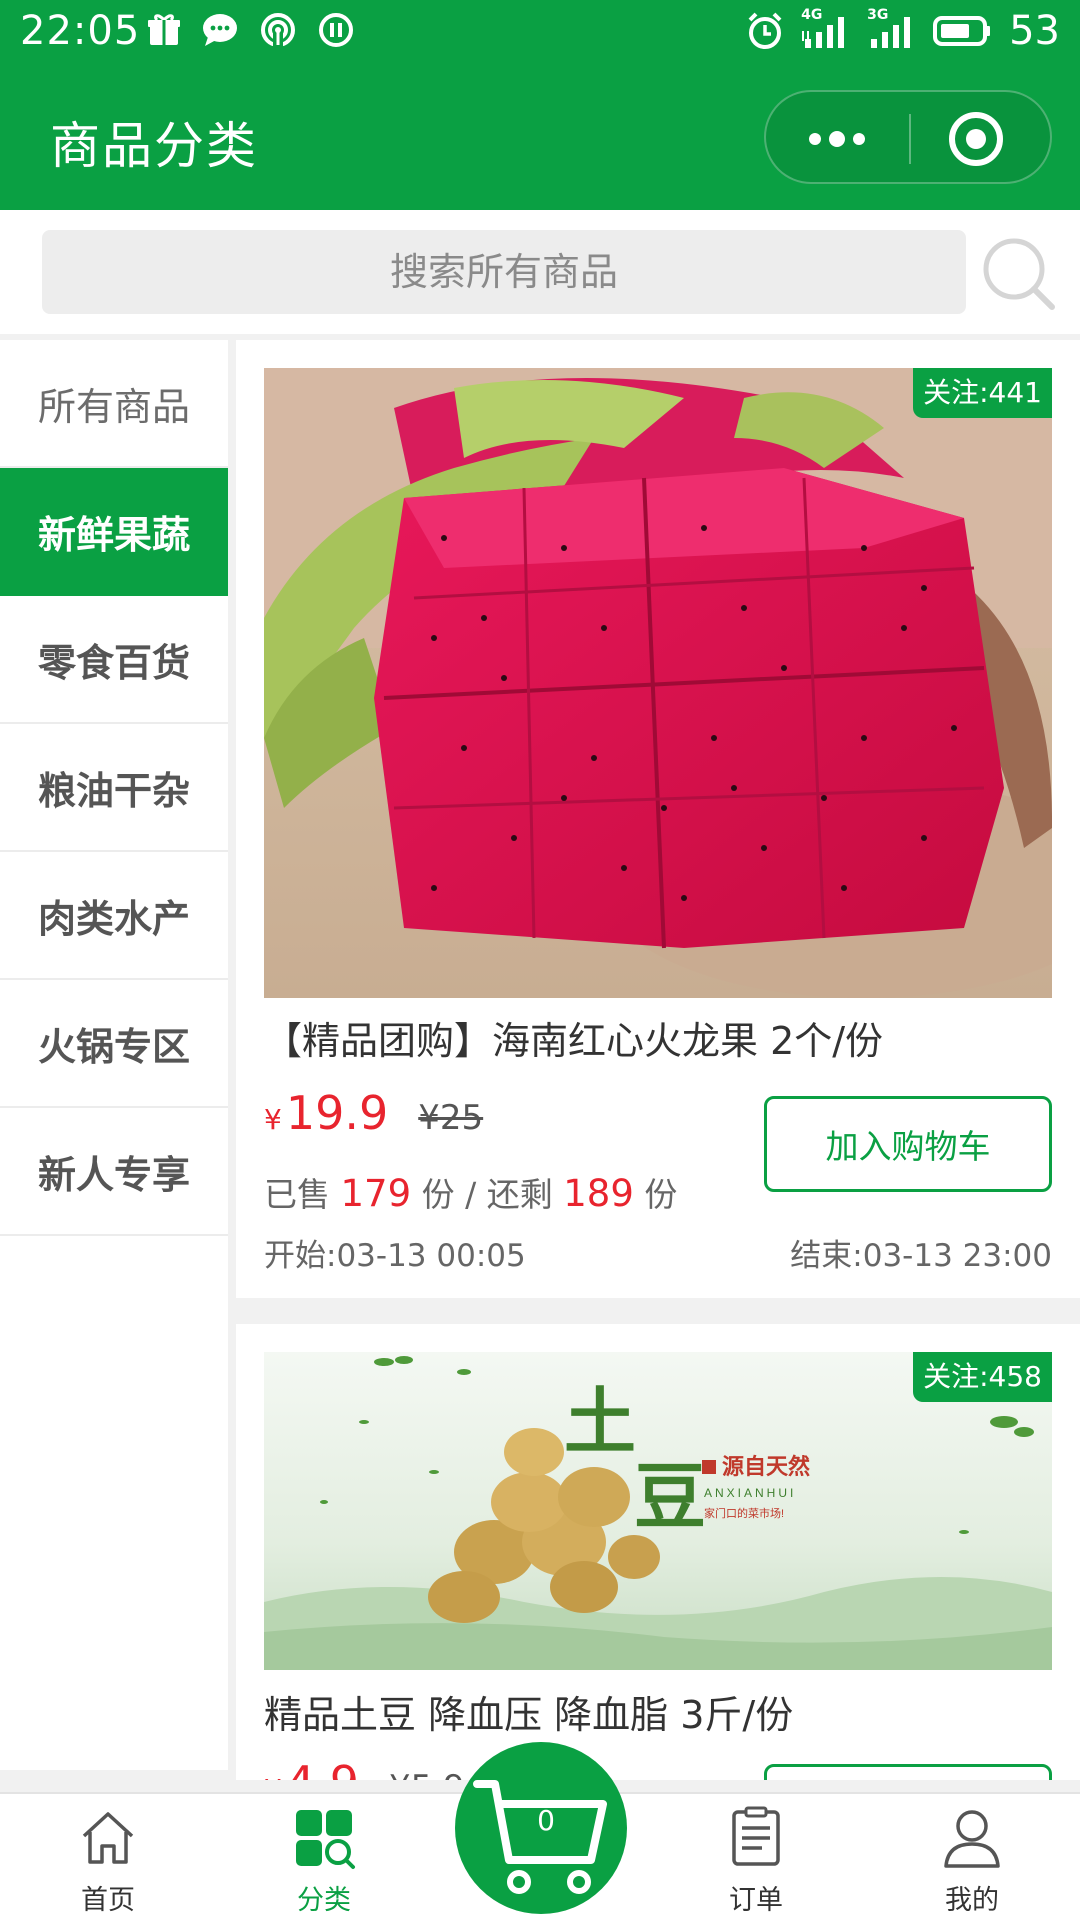 This screenshot has height=1920, width=1080. What do you see at coordinates (114, 532) in the screenshot?
I see `sidebar-item-fresh-produce: 新鲜果蔬` at bounding box center [114, 532].